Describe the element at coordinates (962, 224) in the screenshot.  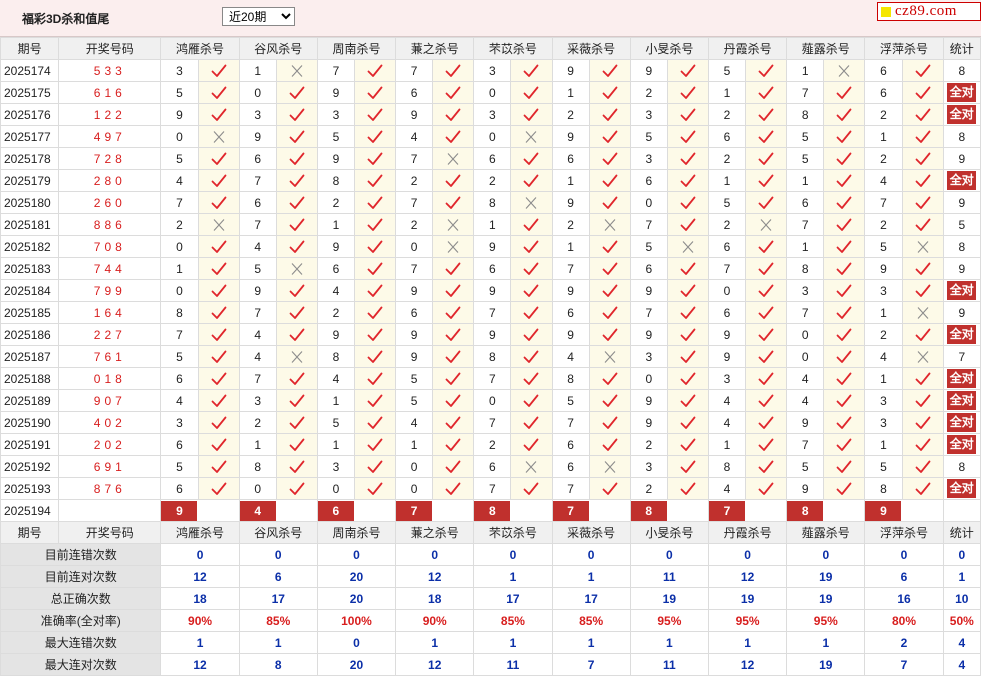
I see `stat-count: 5` at that location.